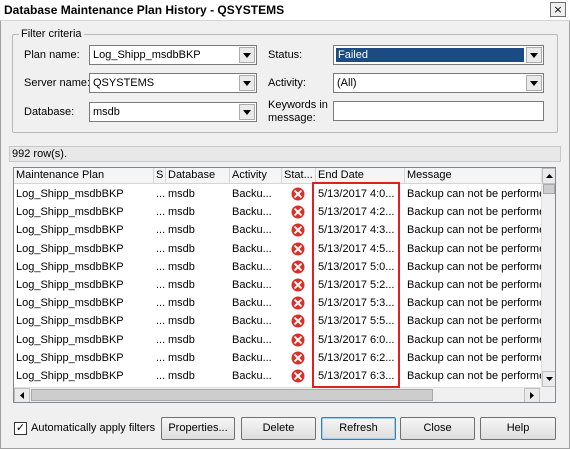 Image resolution: width=570 pixels, height=449 pixels. What do you see at coordinates (360, 176) in the screenshot?
I see `column-header-end-date: End Date` at bounding box center [360, 176].